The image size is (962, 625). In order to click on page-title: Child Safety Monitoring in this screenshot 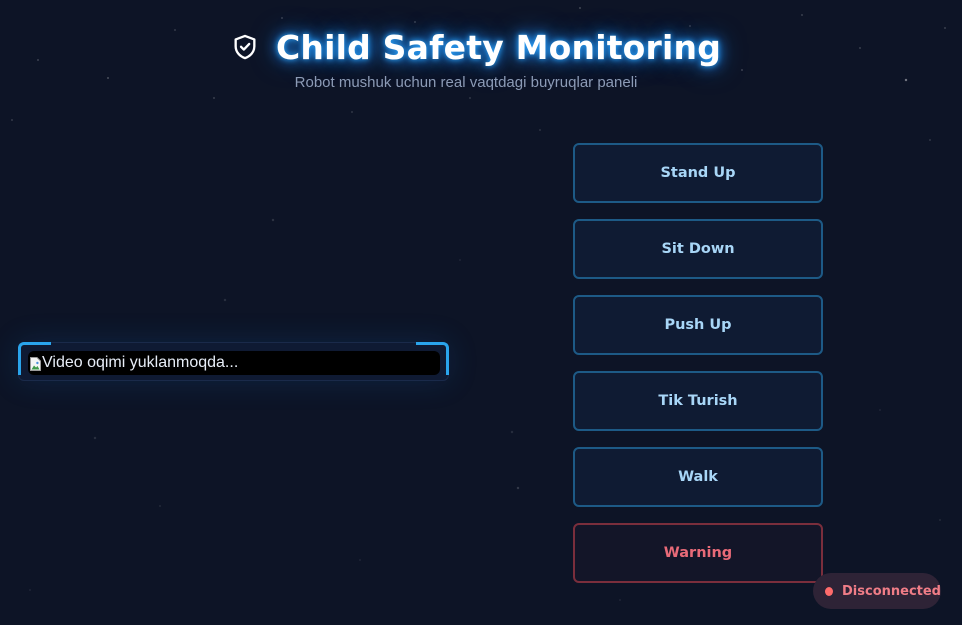, I will do `click(499, 47)`.